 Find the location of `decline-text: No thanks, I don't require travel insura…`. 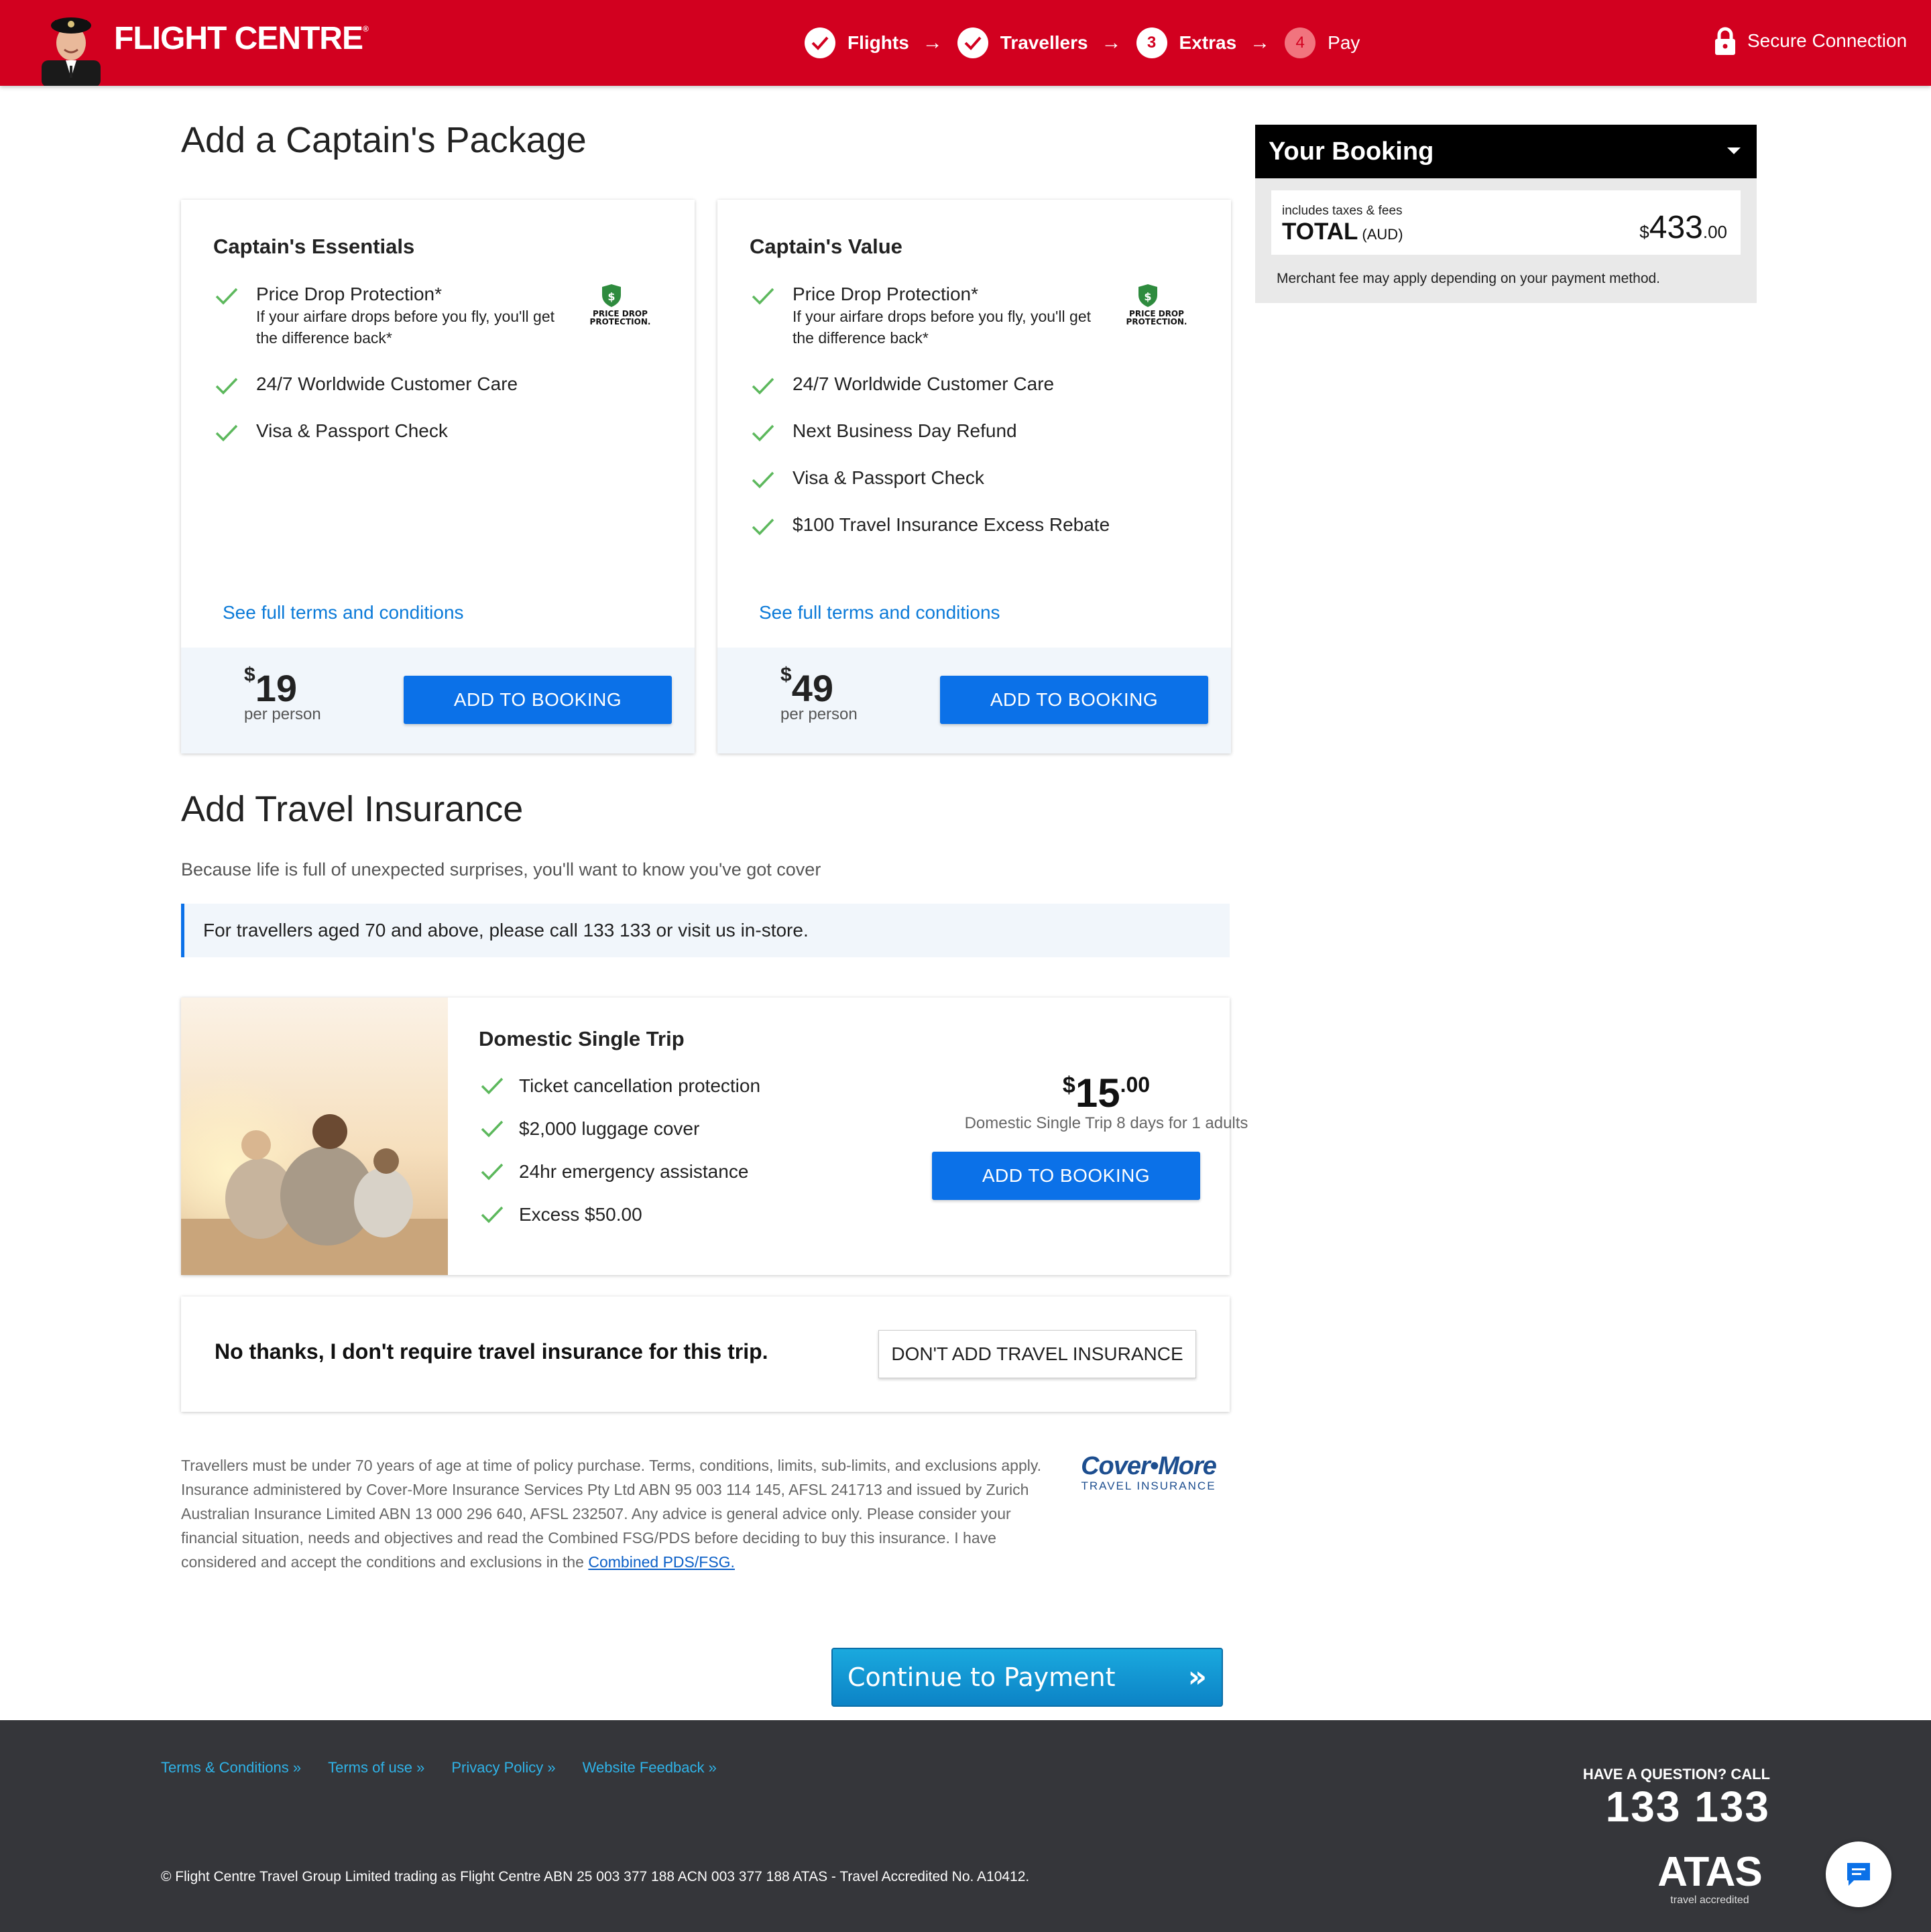

decline-text: No thanks, I don't require travel insura… is located at coordinates (491, 1351).